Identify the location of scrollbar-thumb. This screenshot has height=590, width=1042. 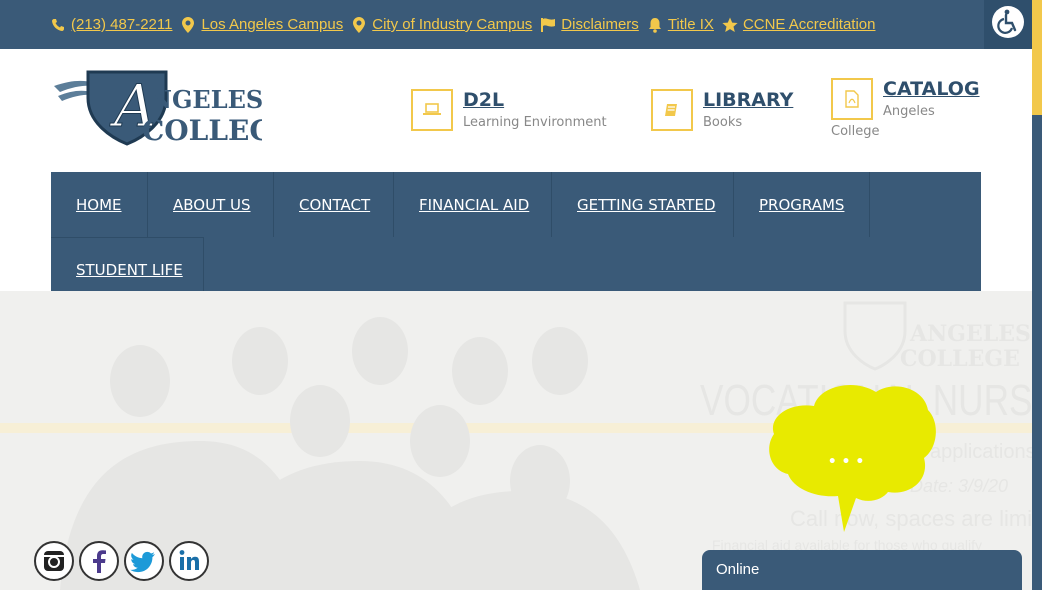
(1037, 57).